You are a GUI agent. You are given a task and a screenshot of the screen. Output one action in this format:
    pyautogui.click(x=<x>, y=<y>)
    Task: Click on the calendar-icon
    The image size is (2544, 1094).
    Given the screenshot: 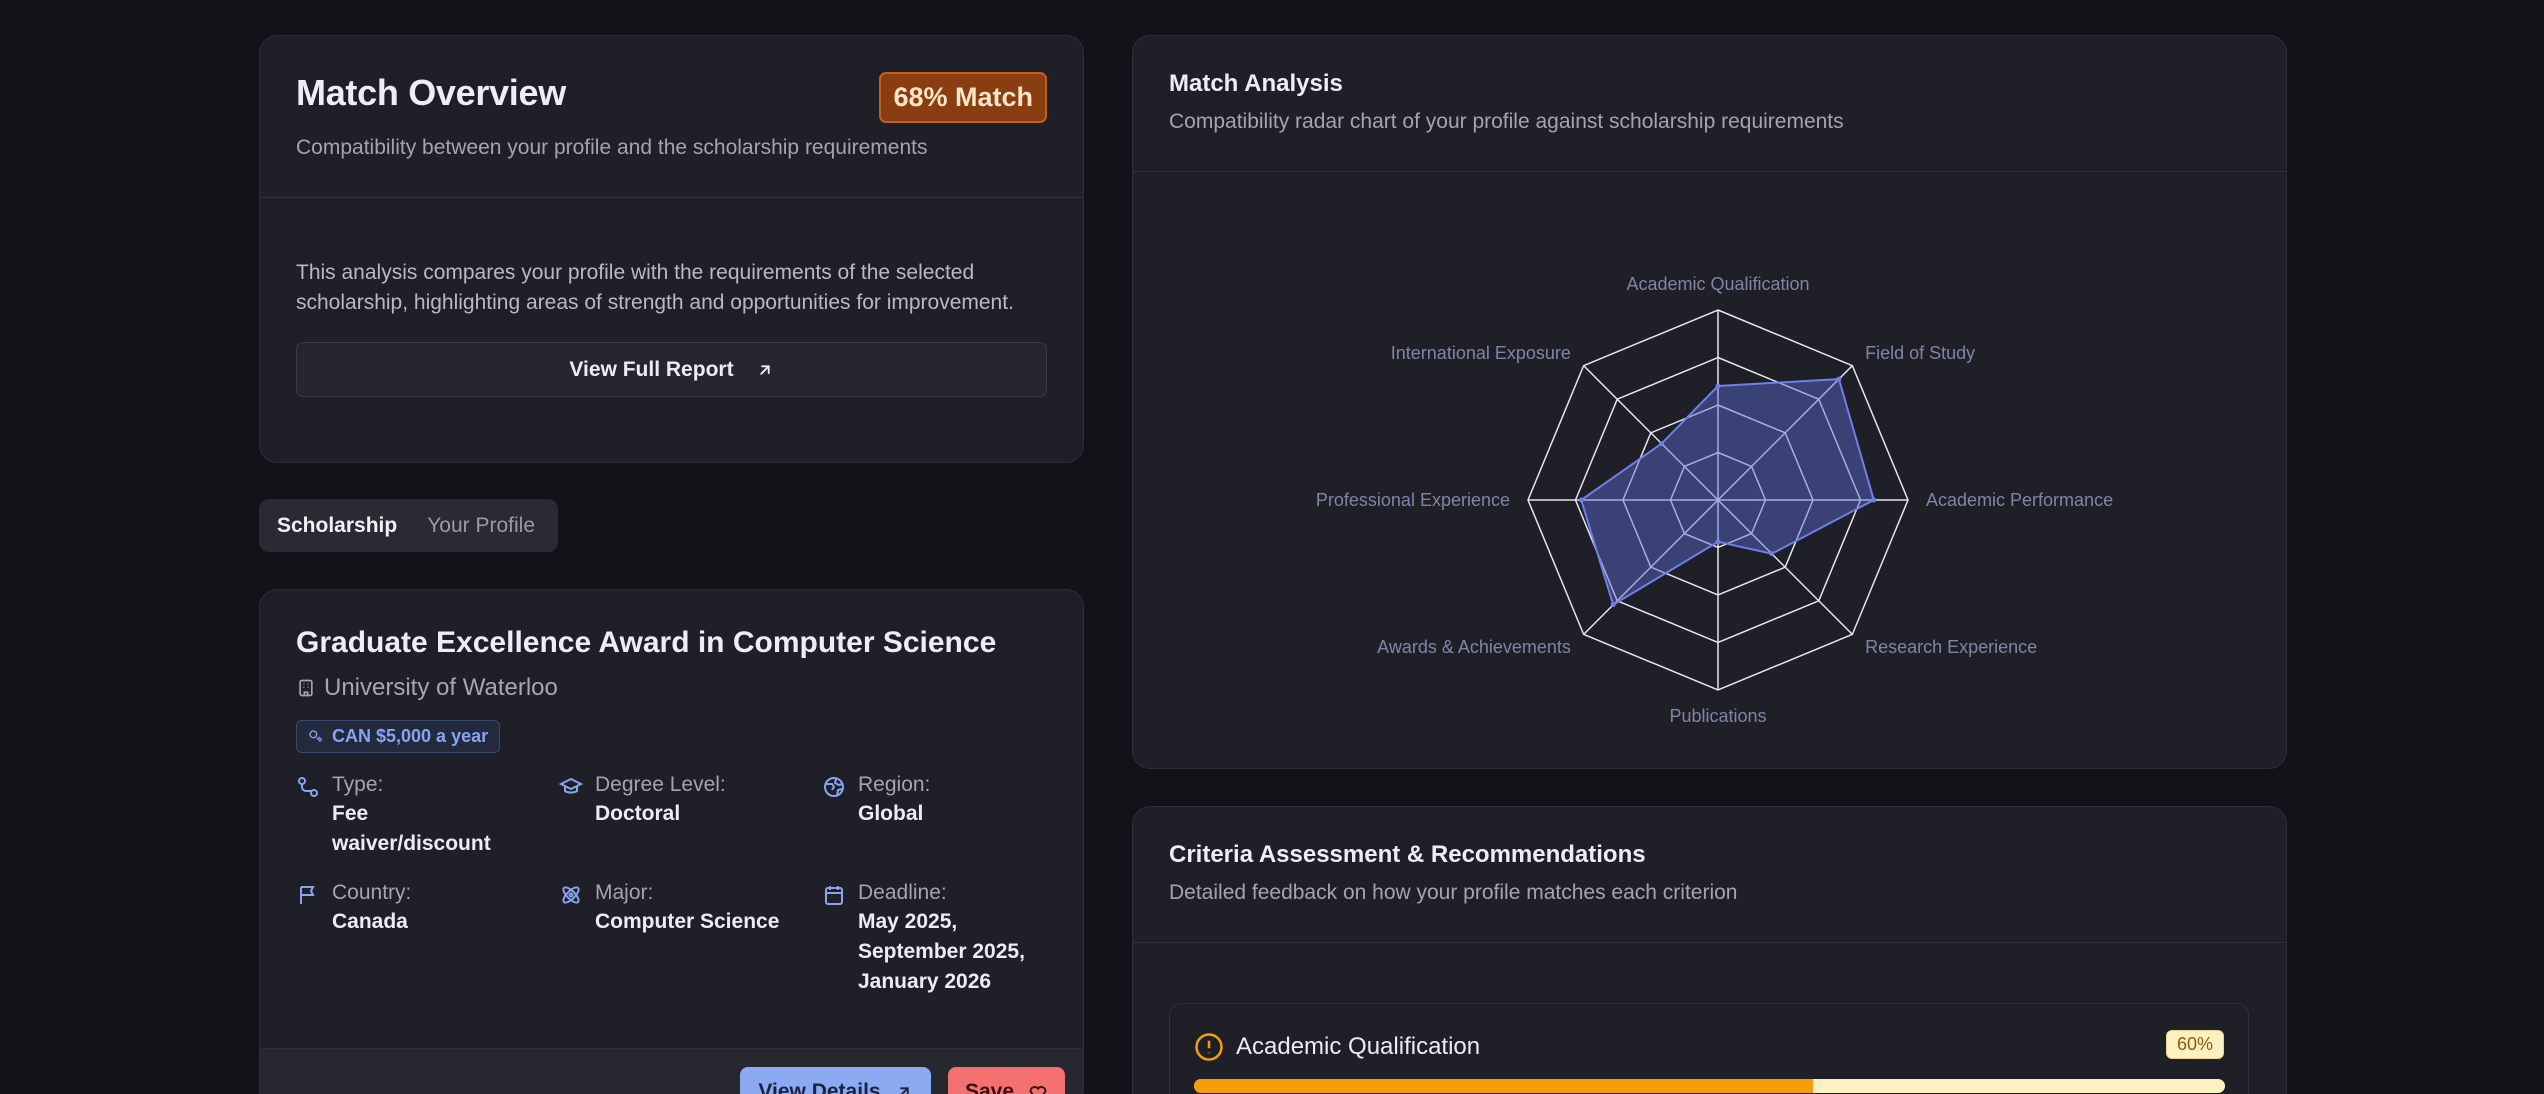 What is the action you would take?
    pyautogui.click(x=834, y=895)
    